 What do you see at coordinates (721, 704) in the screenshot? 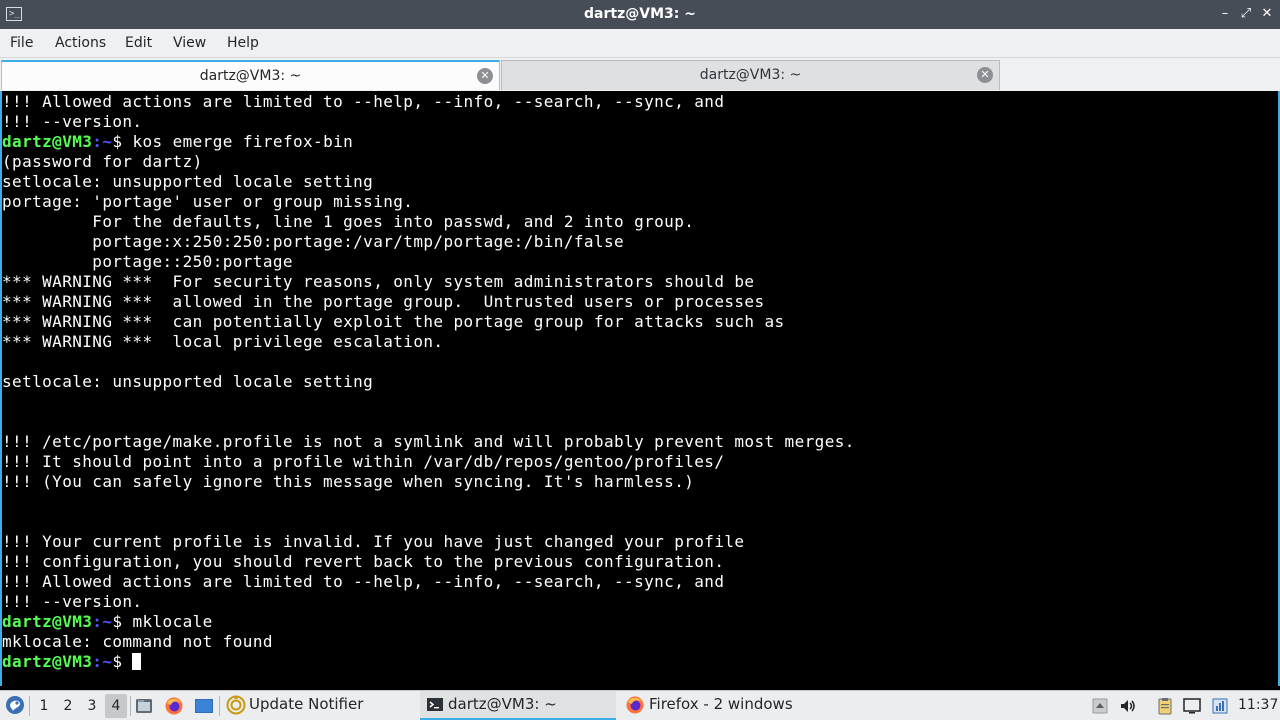
I see `task-label: Firefox - 2 windows` at bounding box center [721, 704].